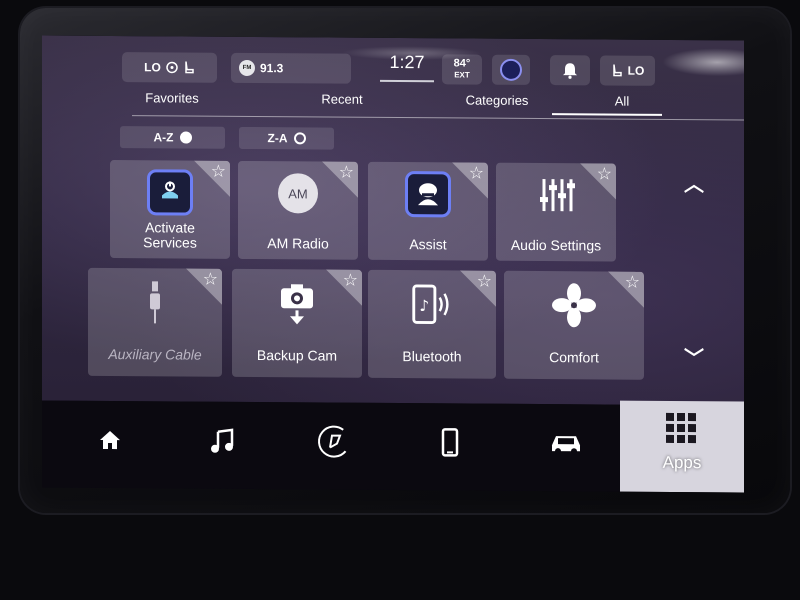 This screenshot has height=600, width=800. What do you see at coordinates (636, 70) in the screenshot?
I see `heat-level-label: LO` at bounding box center [636, 70].